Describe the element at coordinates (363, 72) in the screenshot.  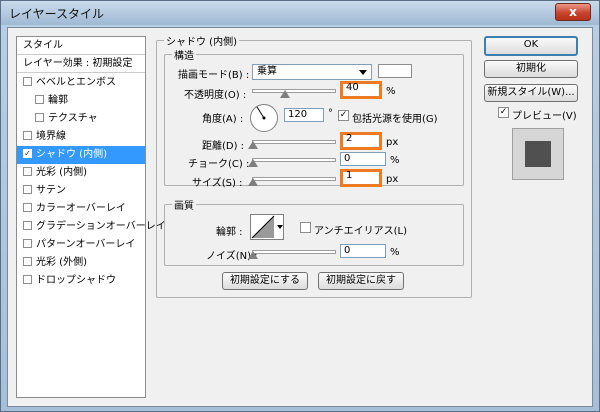
I see `chevron-down-icon` at that location.